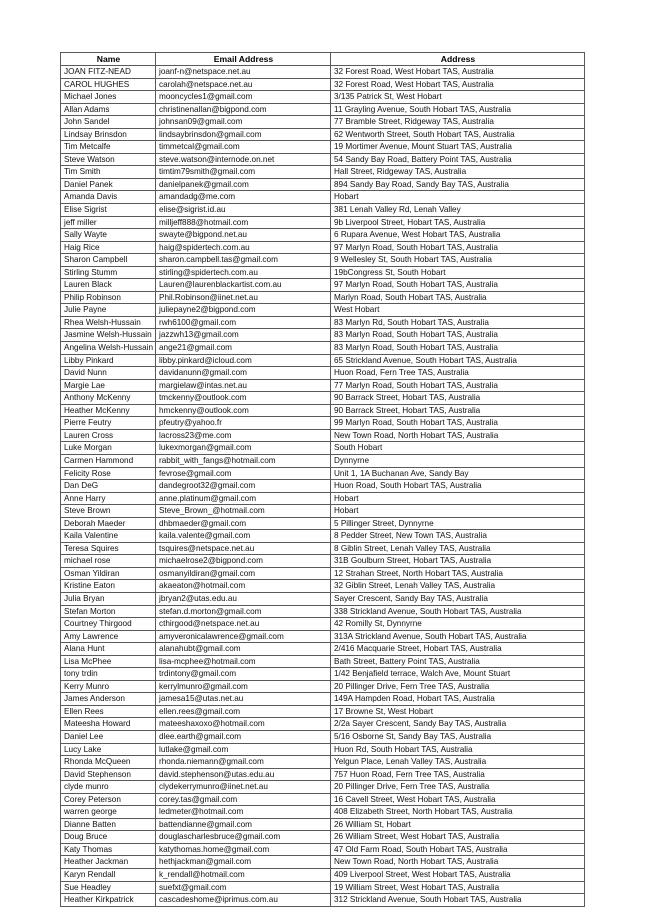  I want to click on cell-email: jazzwh13@gmail.com, so click(243, 335).